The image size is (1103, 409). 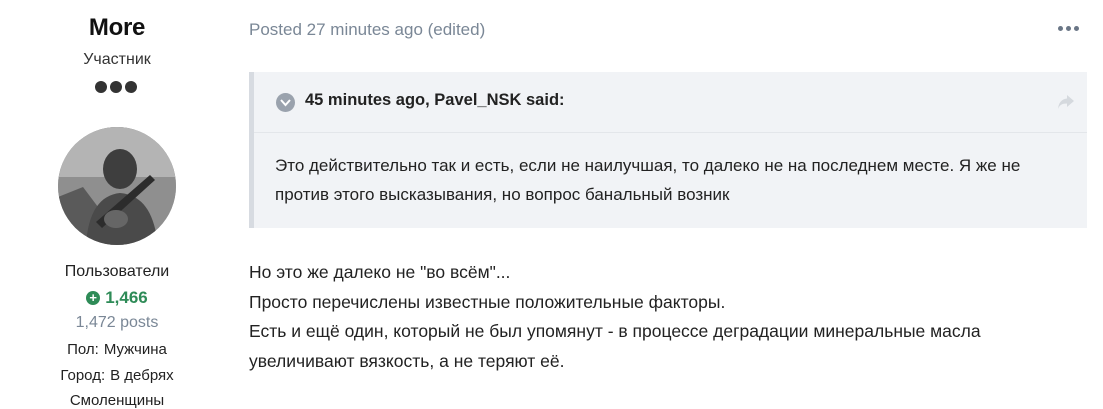 What do you see at coordinates (117, 271) in the screenshot?
I see `author-group: Пользователи` at bounding box center [117, 271].